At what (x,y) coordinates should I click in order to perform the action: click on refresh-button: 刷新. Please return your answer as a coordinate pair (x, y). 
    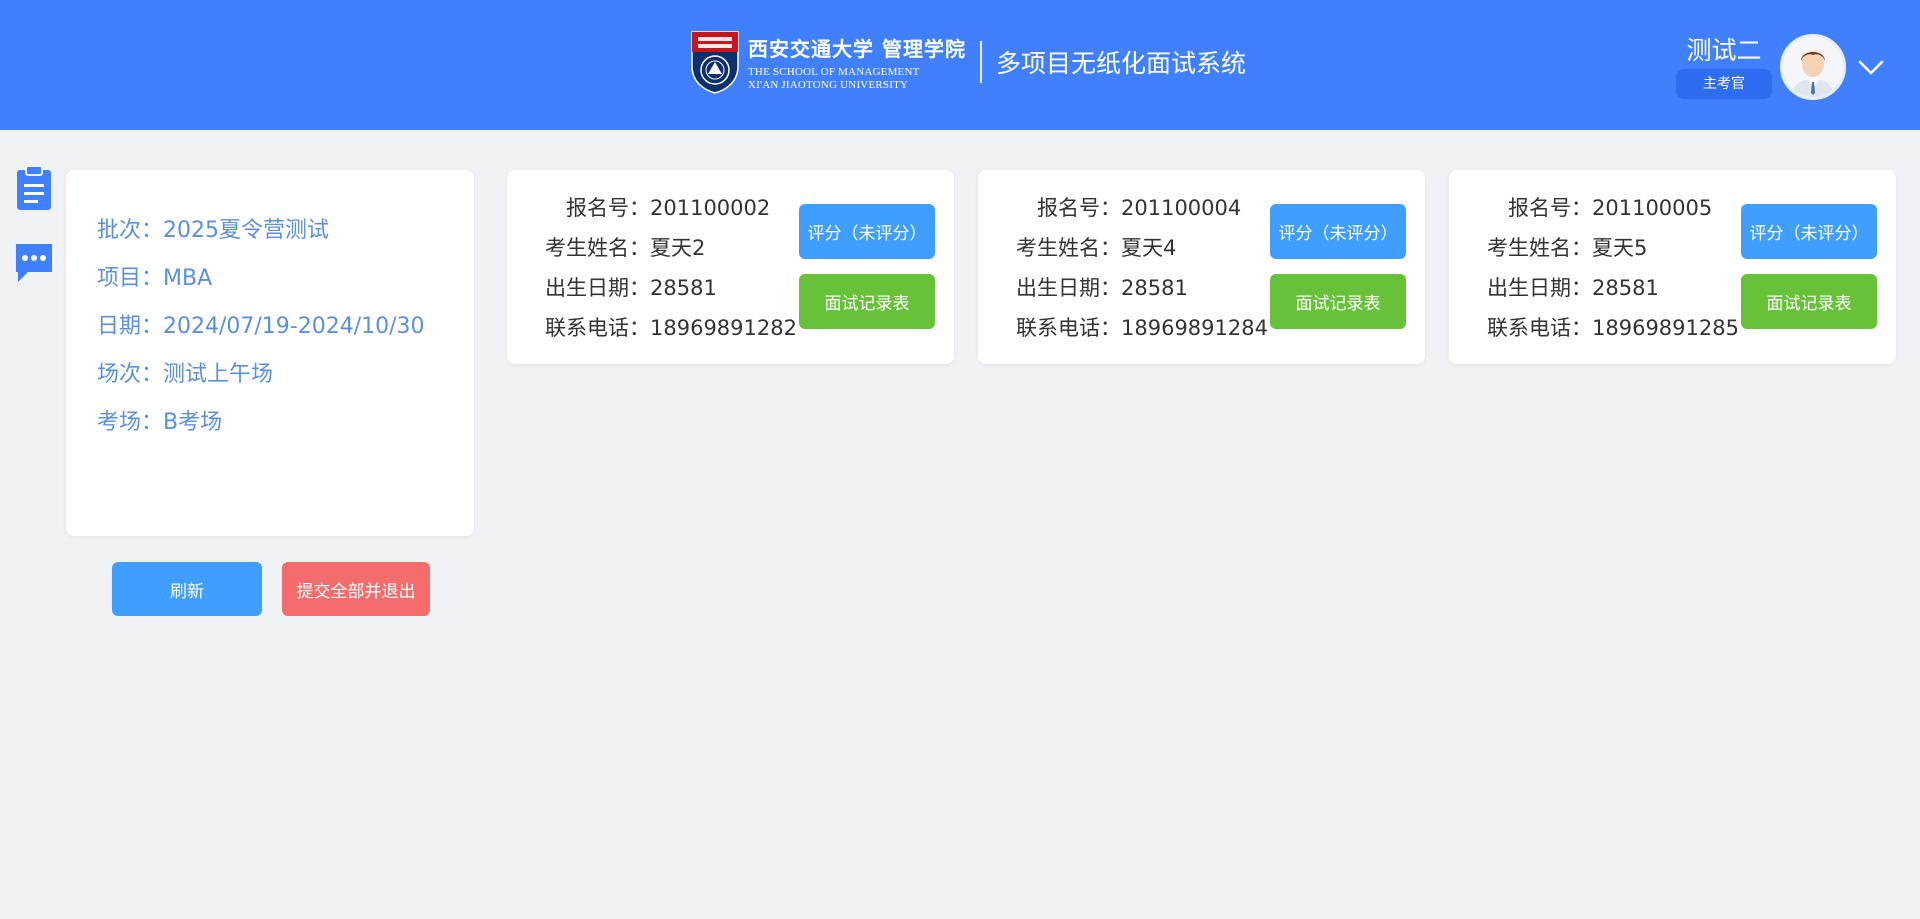
    Looking at the image, I should click on (187, 589).